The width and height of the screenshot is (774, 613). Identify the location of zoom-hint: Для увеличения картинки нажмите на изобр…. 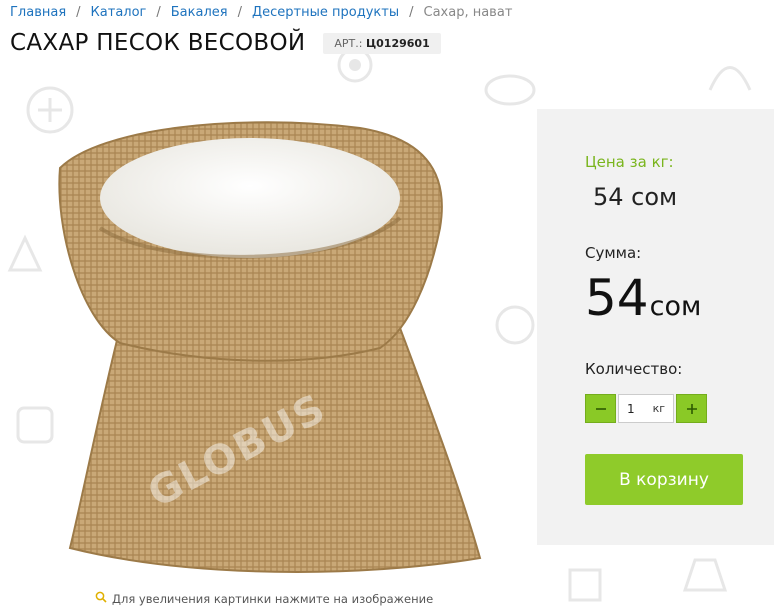
(264, 598).